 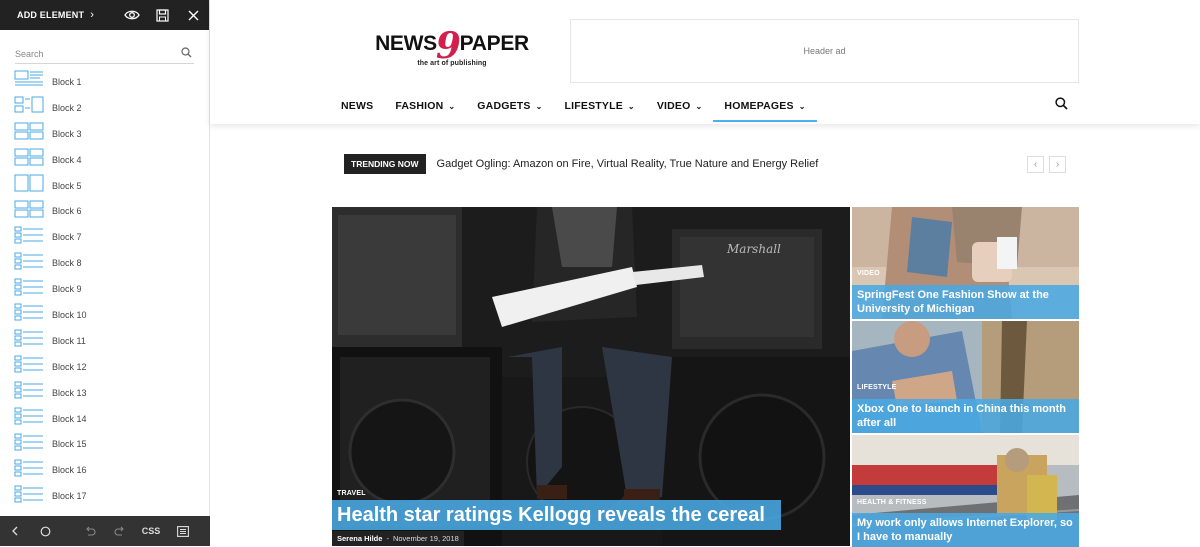 I want to click on block-label: Block 11, so click(x=69, y=340).